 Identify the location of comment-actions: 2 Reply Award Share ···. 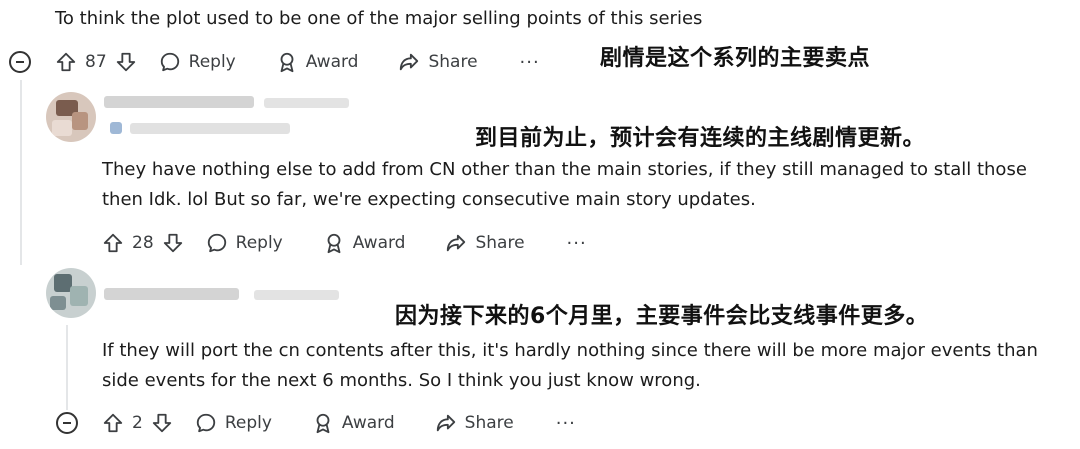
(339, 423).